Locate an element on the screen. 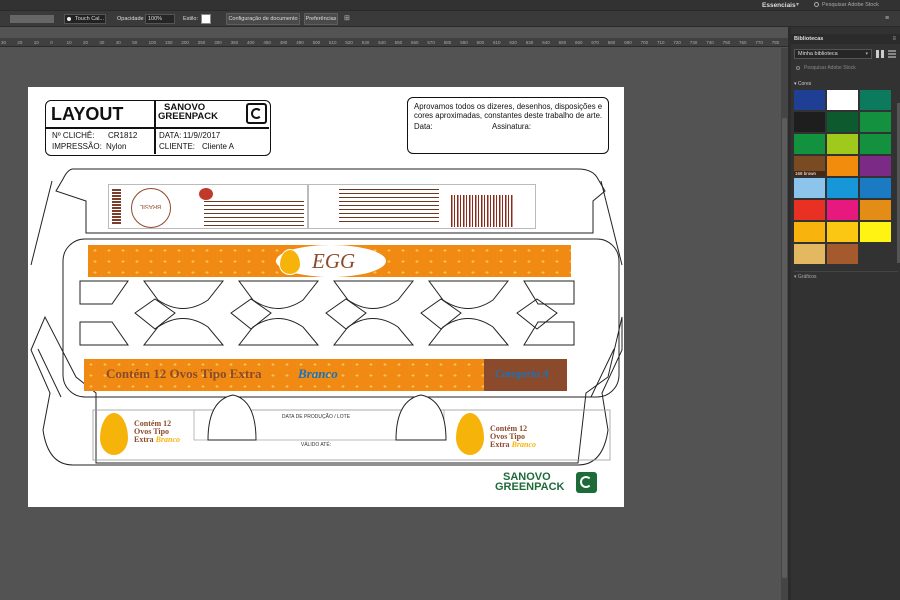 This screenshot has height=600, width=900. footer-logo-mark is located at coordinates (586, 482).